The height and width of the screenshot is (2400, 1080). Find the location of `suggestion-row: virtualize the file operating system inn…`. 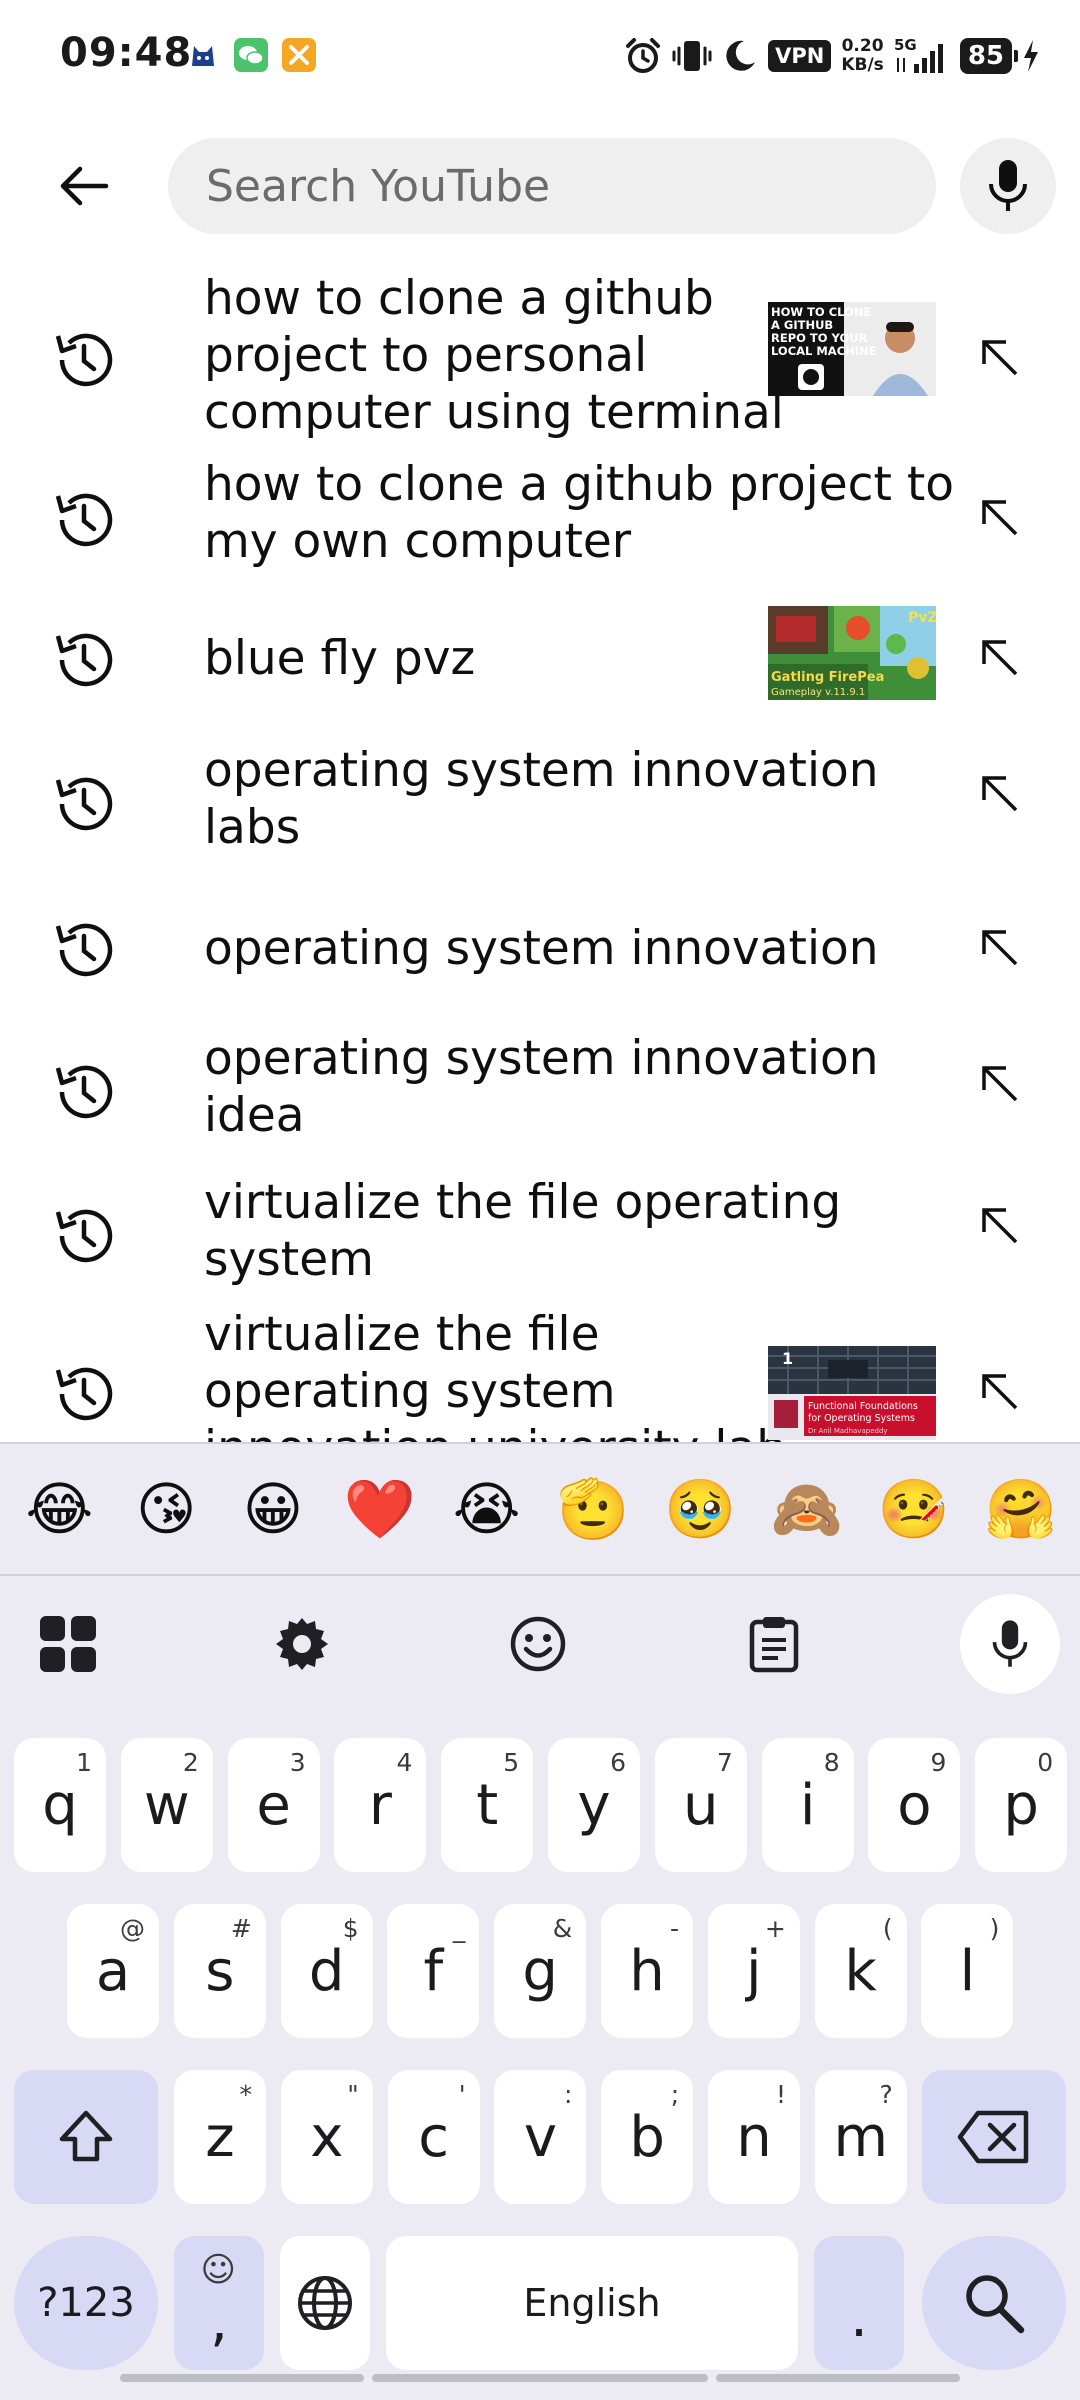

suggestion-row: virtualize the file operating system inn… is located at coordinates (540, 1374).